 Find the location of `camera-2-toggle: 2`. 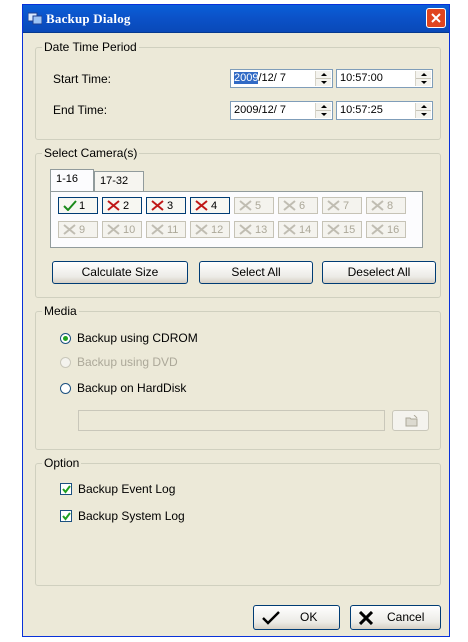

camera-2-toggle: 2 is located at coordinates (122, 205).